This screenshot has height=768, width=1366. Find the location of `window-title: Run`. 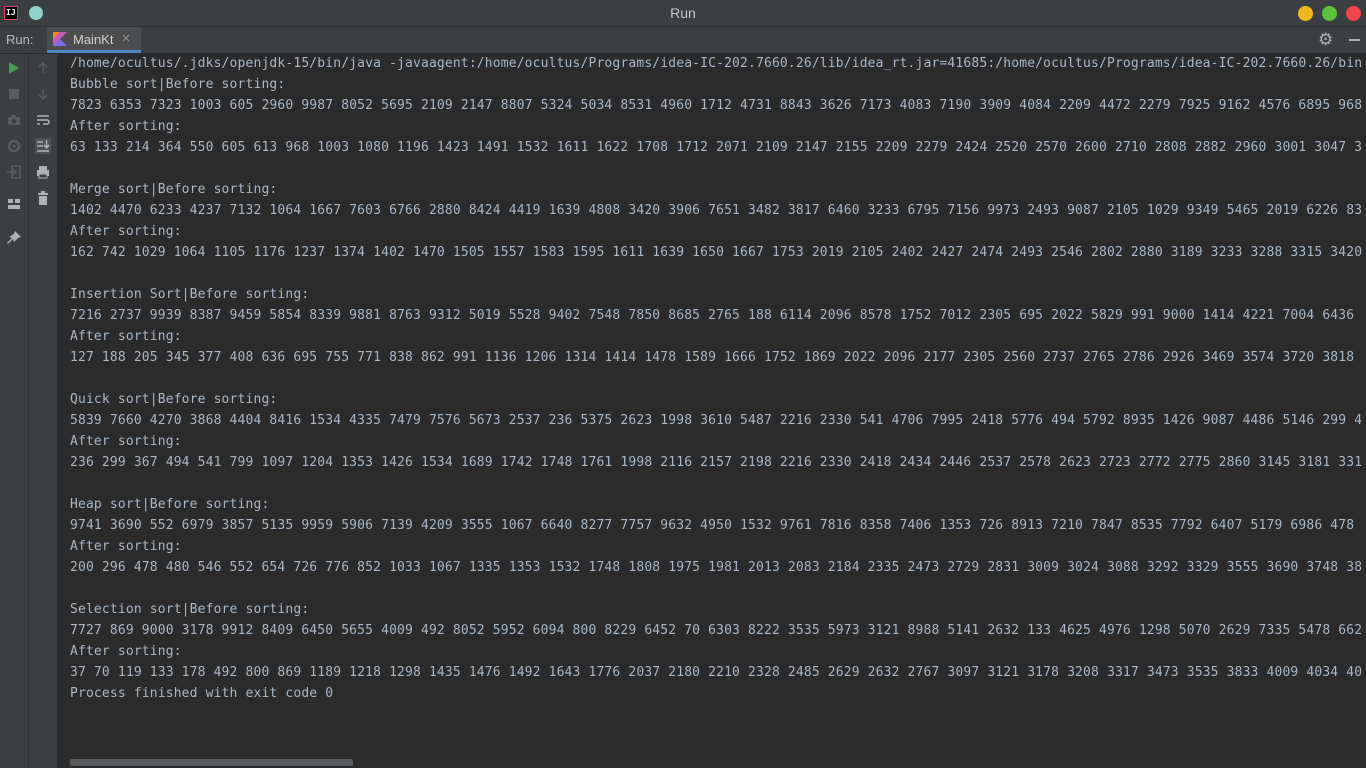

window-title: Run is located at coordinates (683, 13).